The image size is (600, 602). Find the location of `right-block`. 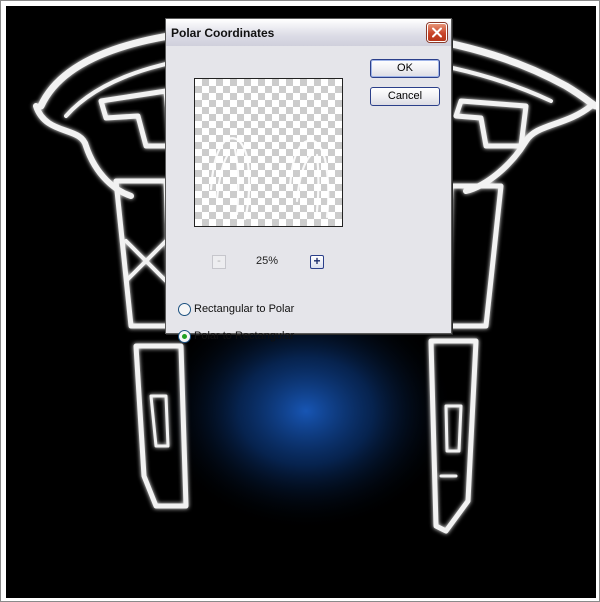

right-block is located at coordinates (491, 123).